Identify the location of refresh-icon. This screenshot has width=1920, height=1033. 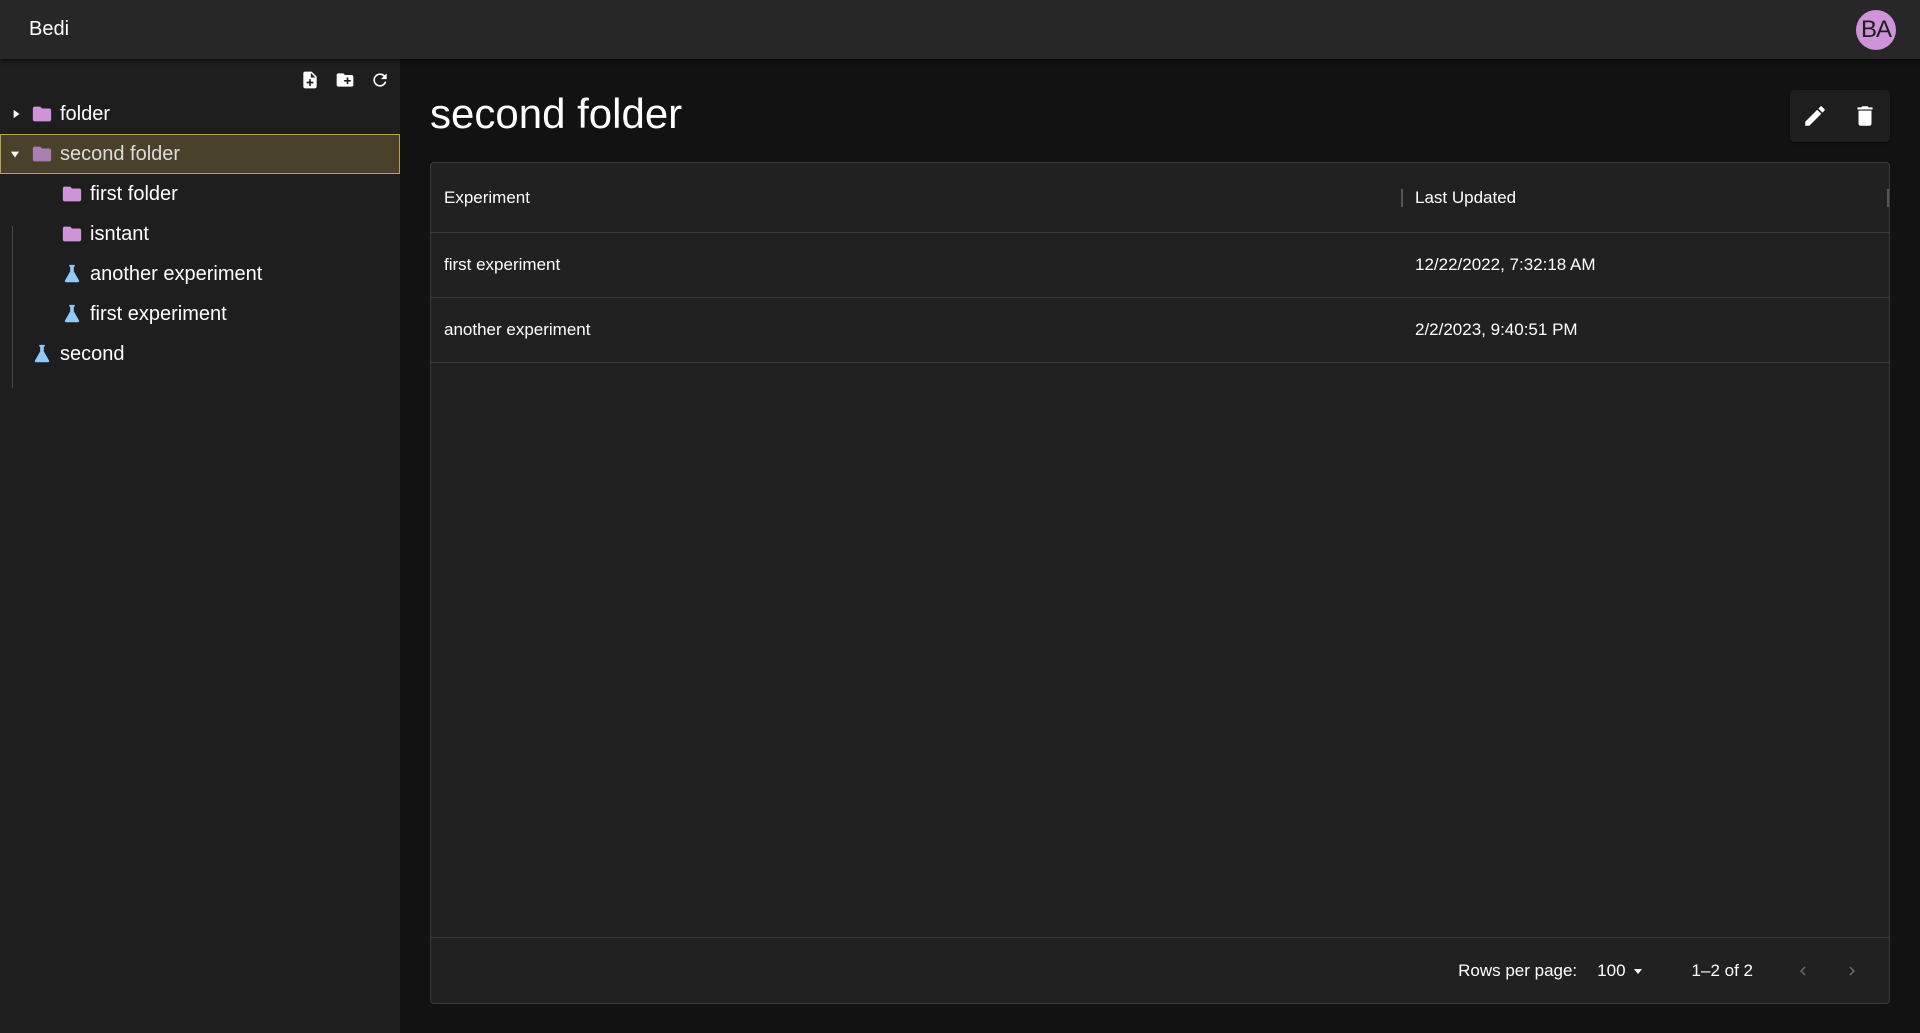
(380, 79).